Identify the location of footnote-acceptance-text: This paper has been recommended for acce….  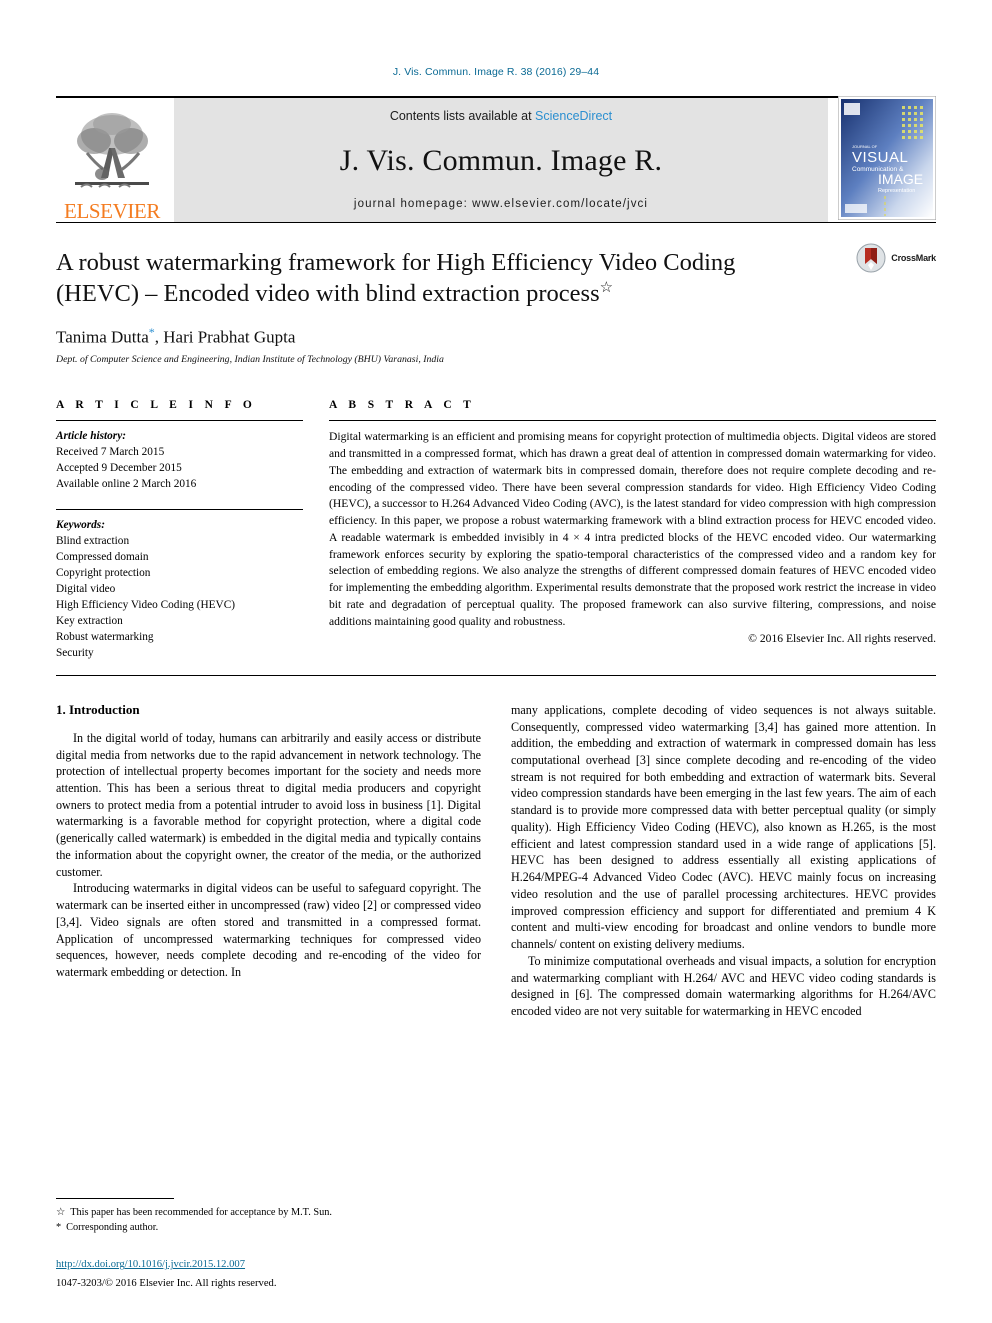
(201, 1212).